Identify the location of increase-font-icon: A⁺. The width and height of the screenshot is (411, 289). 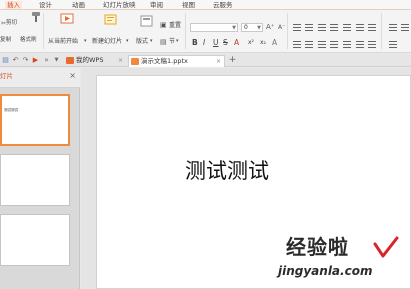
(270, 27).